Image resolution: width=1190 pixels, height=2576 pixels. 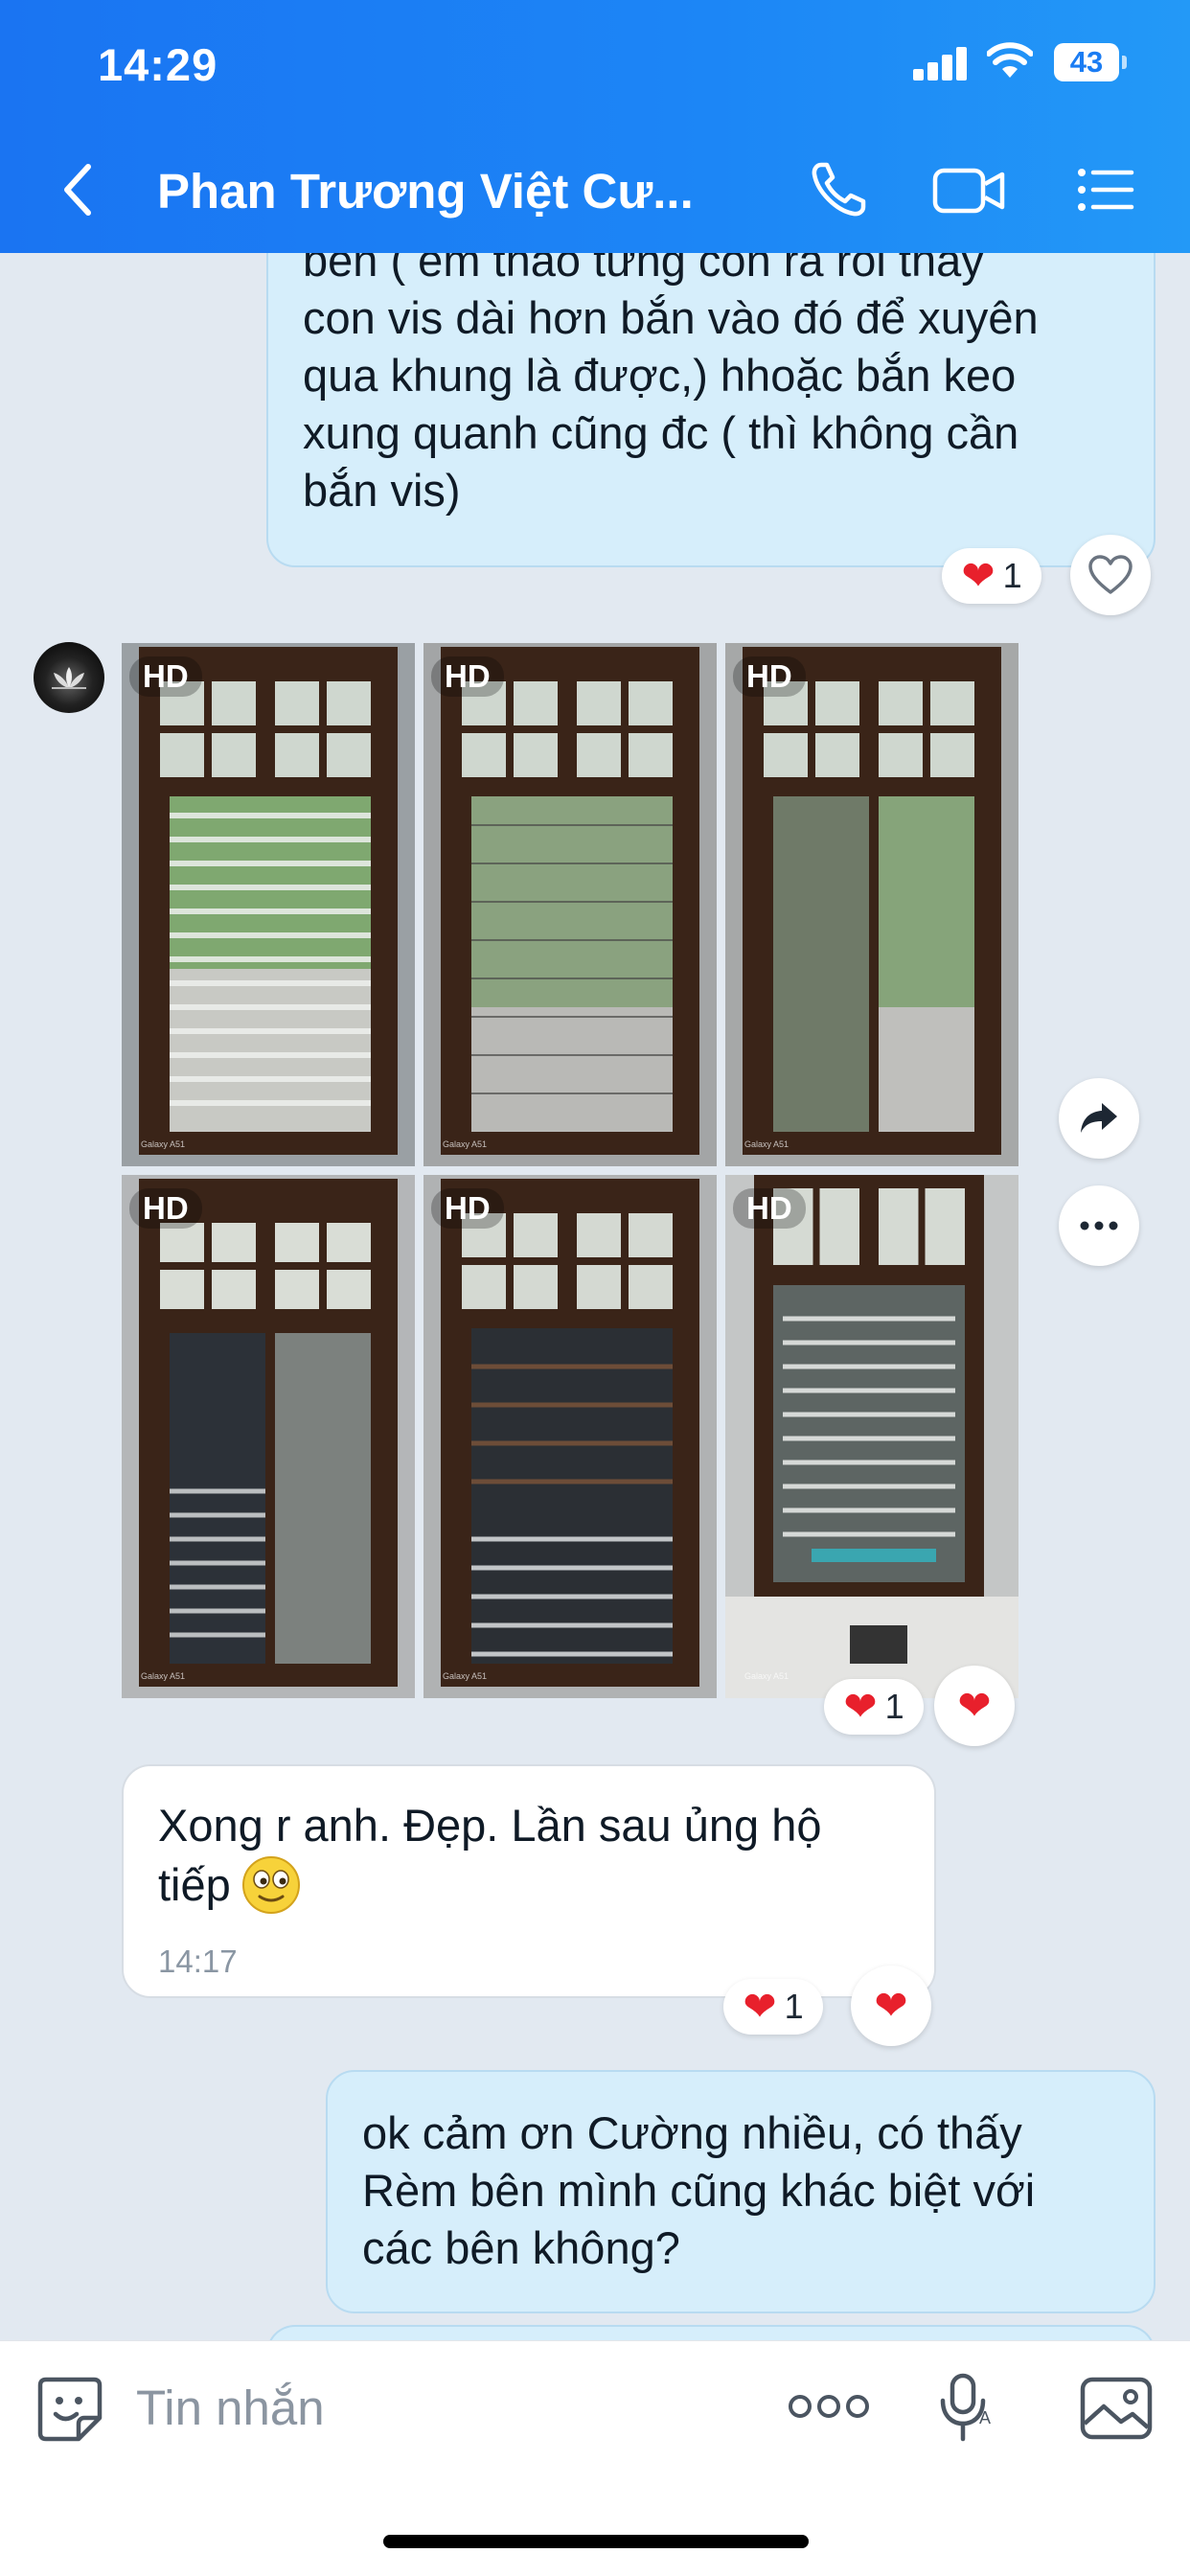 What do you see at coordinates (941, 63) in the screenshot?
I see `signal-icon` at bounding box center [941, 63].